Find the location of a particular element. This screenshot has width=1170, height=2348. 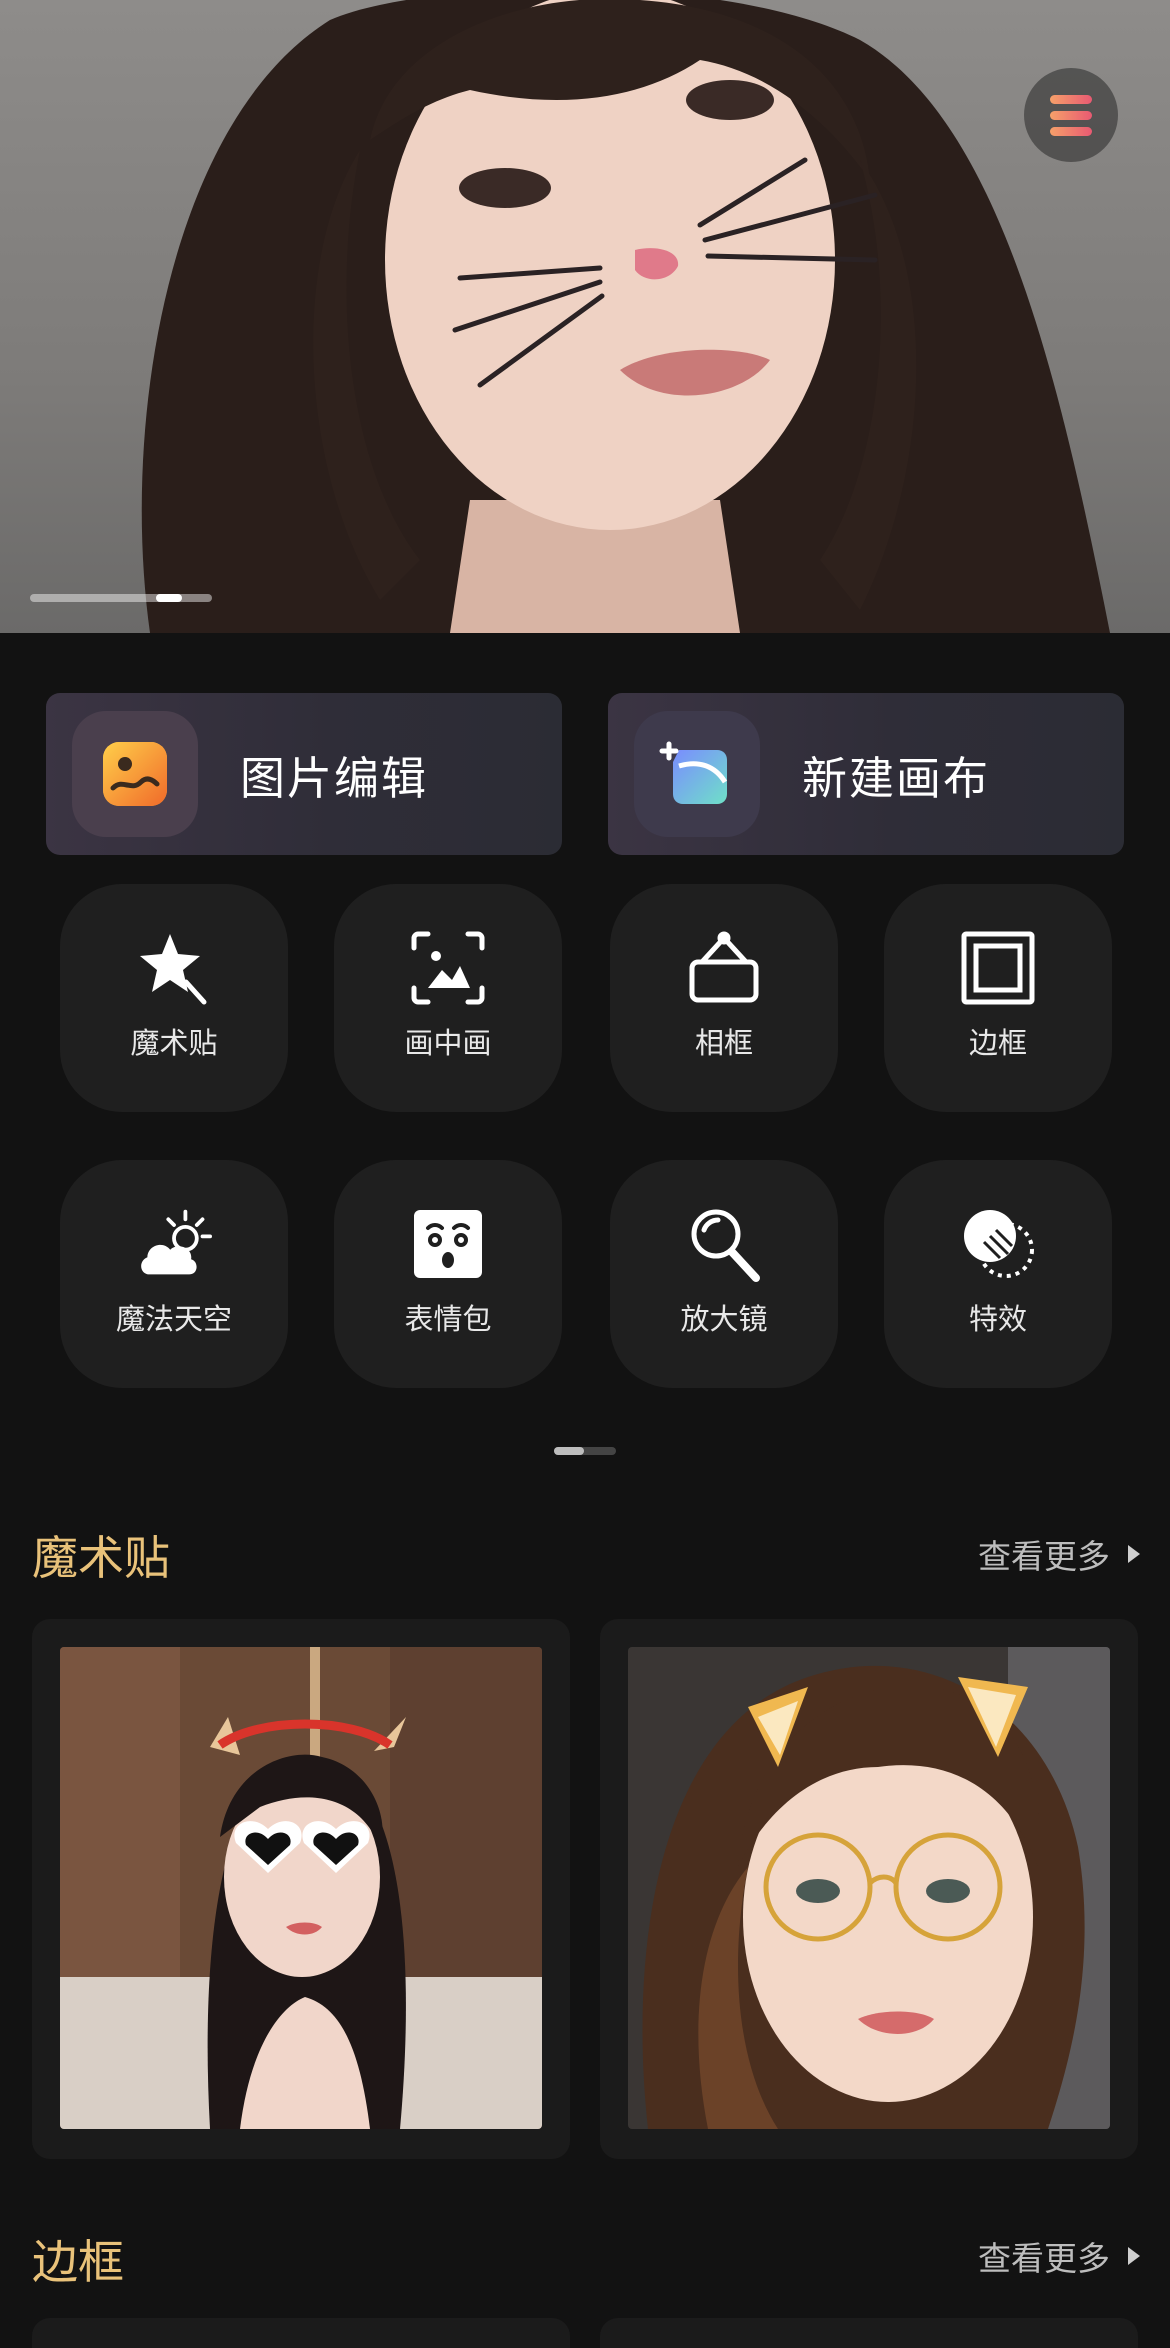

tool-label: 画中画 is located at coordinates (448, 1043).